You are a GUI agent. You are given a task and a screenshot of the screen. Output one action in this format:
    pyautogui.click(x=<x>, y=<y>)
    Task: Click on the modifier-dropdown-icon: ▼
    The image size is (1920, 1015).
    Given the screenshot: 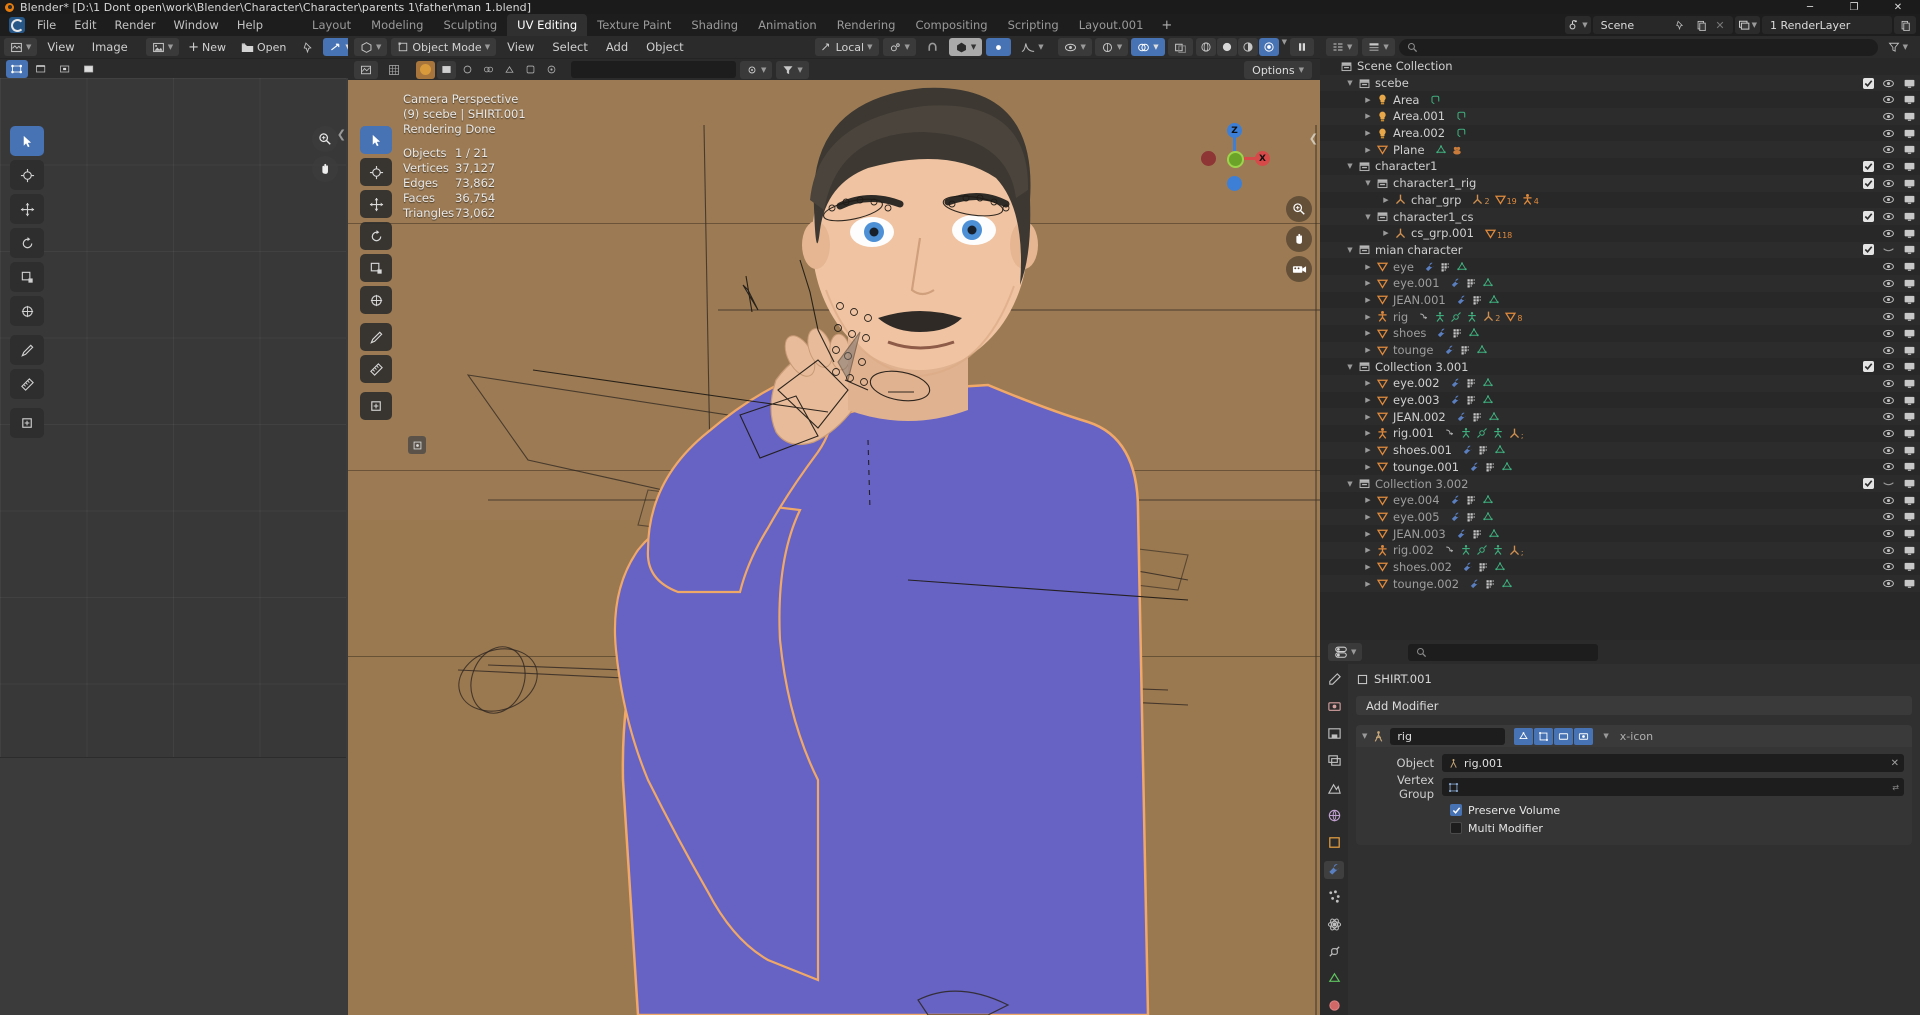 What is the action you would take?
    pyautogui.click(x=1605, y=736)
    